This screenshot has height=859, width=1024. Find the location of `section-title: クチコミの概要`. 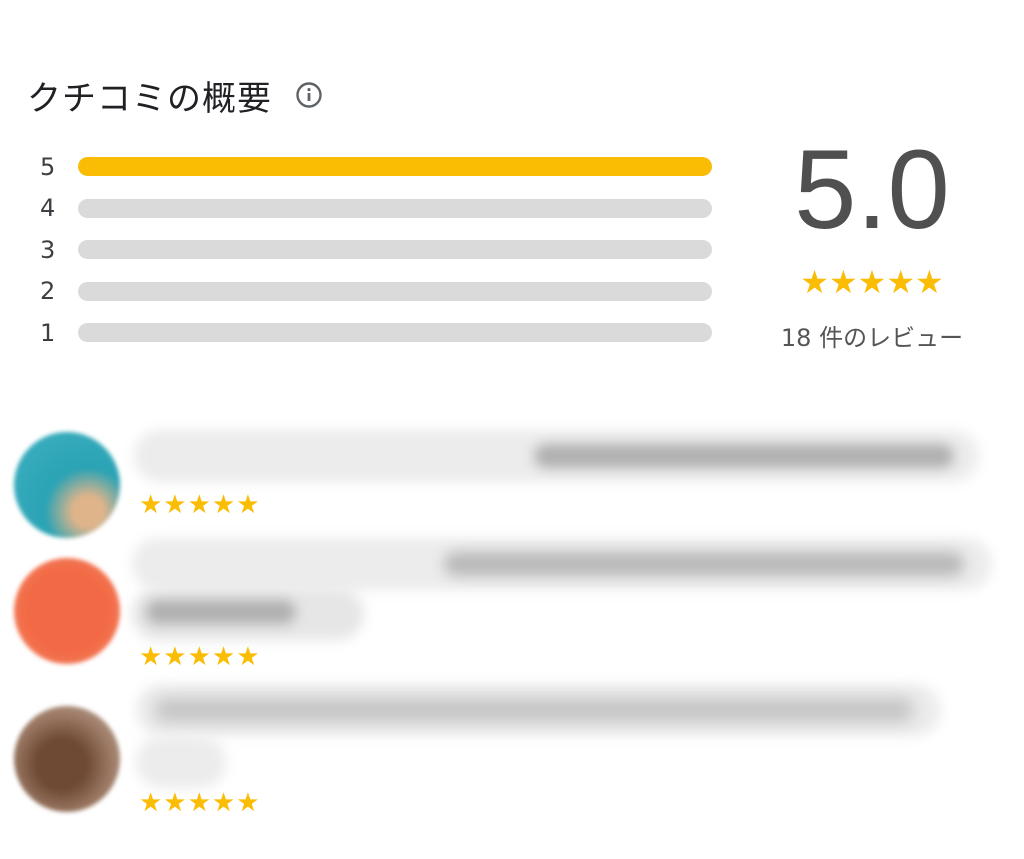

section-title: クチコミの概要 is located at coordinates (149, 98).